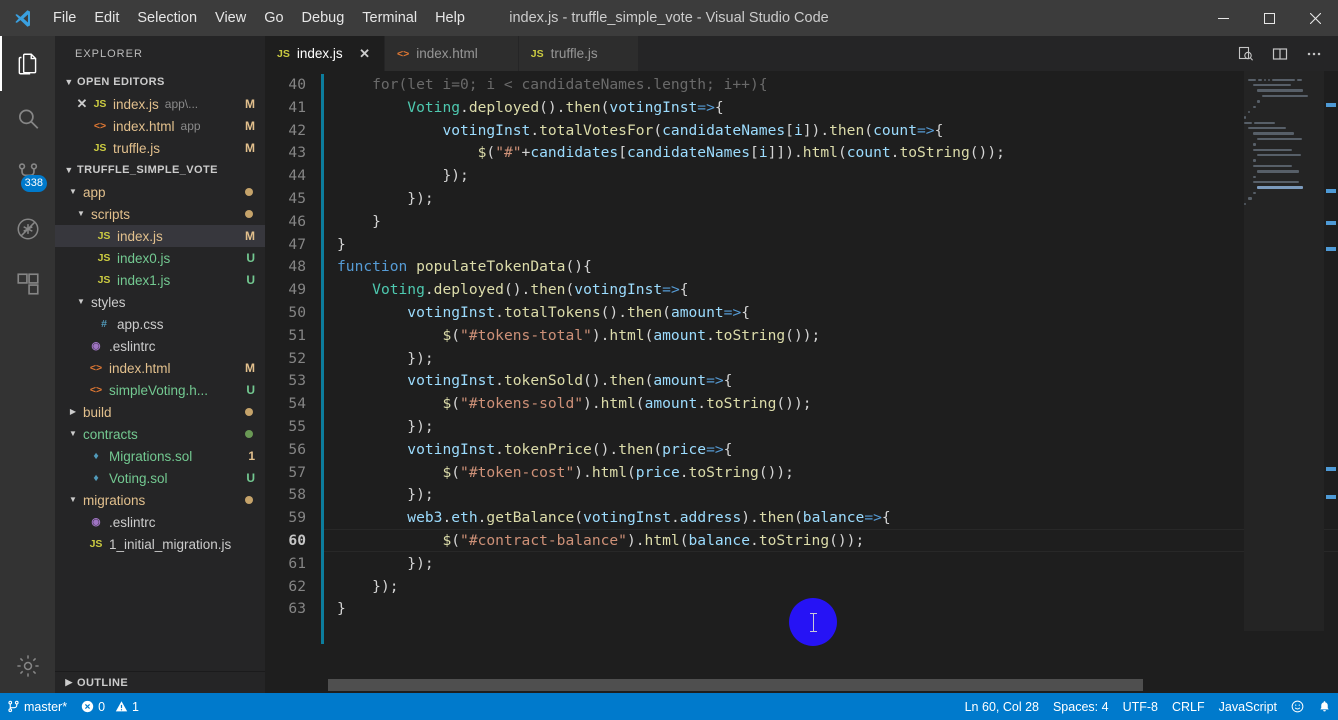 This screenshot has width=1338, height=720. Describe the element at coordinates (27, 173) in the screenshot. I see `activity-source-control: 338` at that location.